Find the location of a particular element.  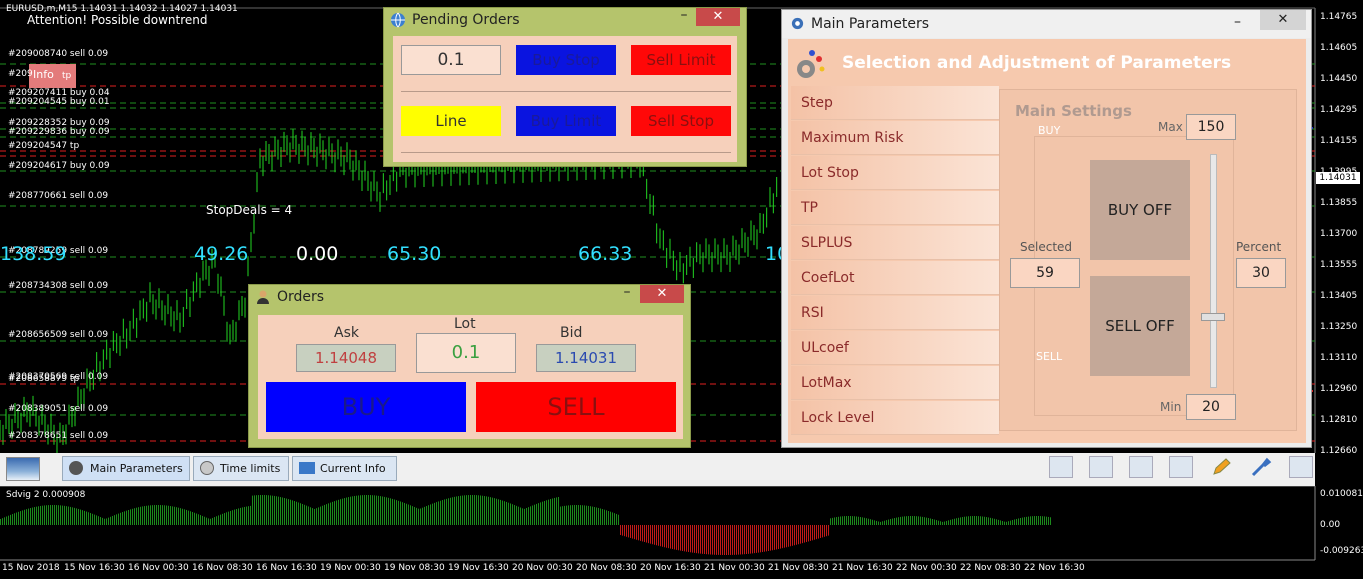

menu-item: SLPLUS is located at coordinates (895, 243).